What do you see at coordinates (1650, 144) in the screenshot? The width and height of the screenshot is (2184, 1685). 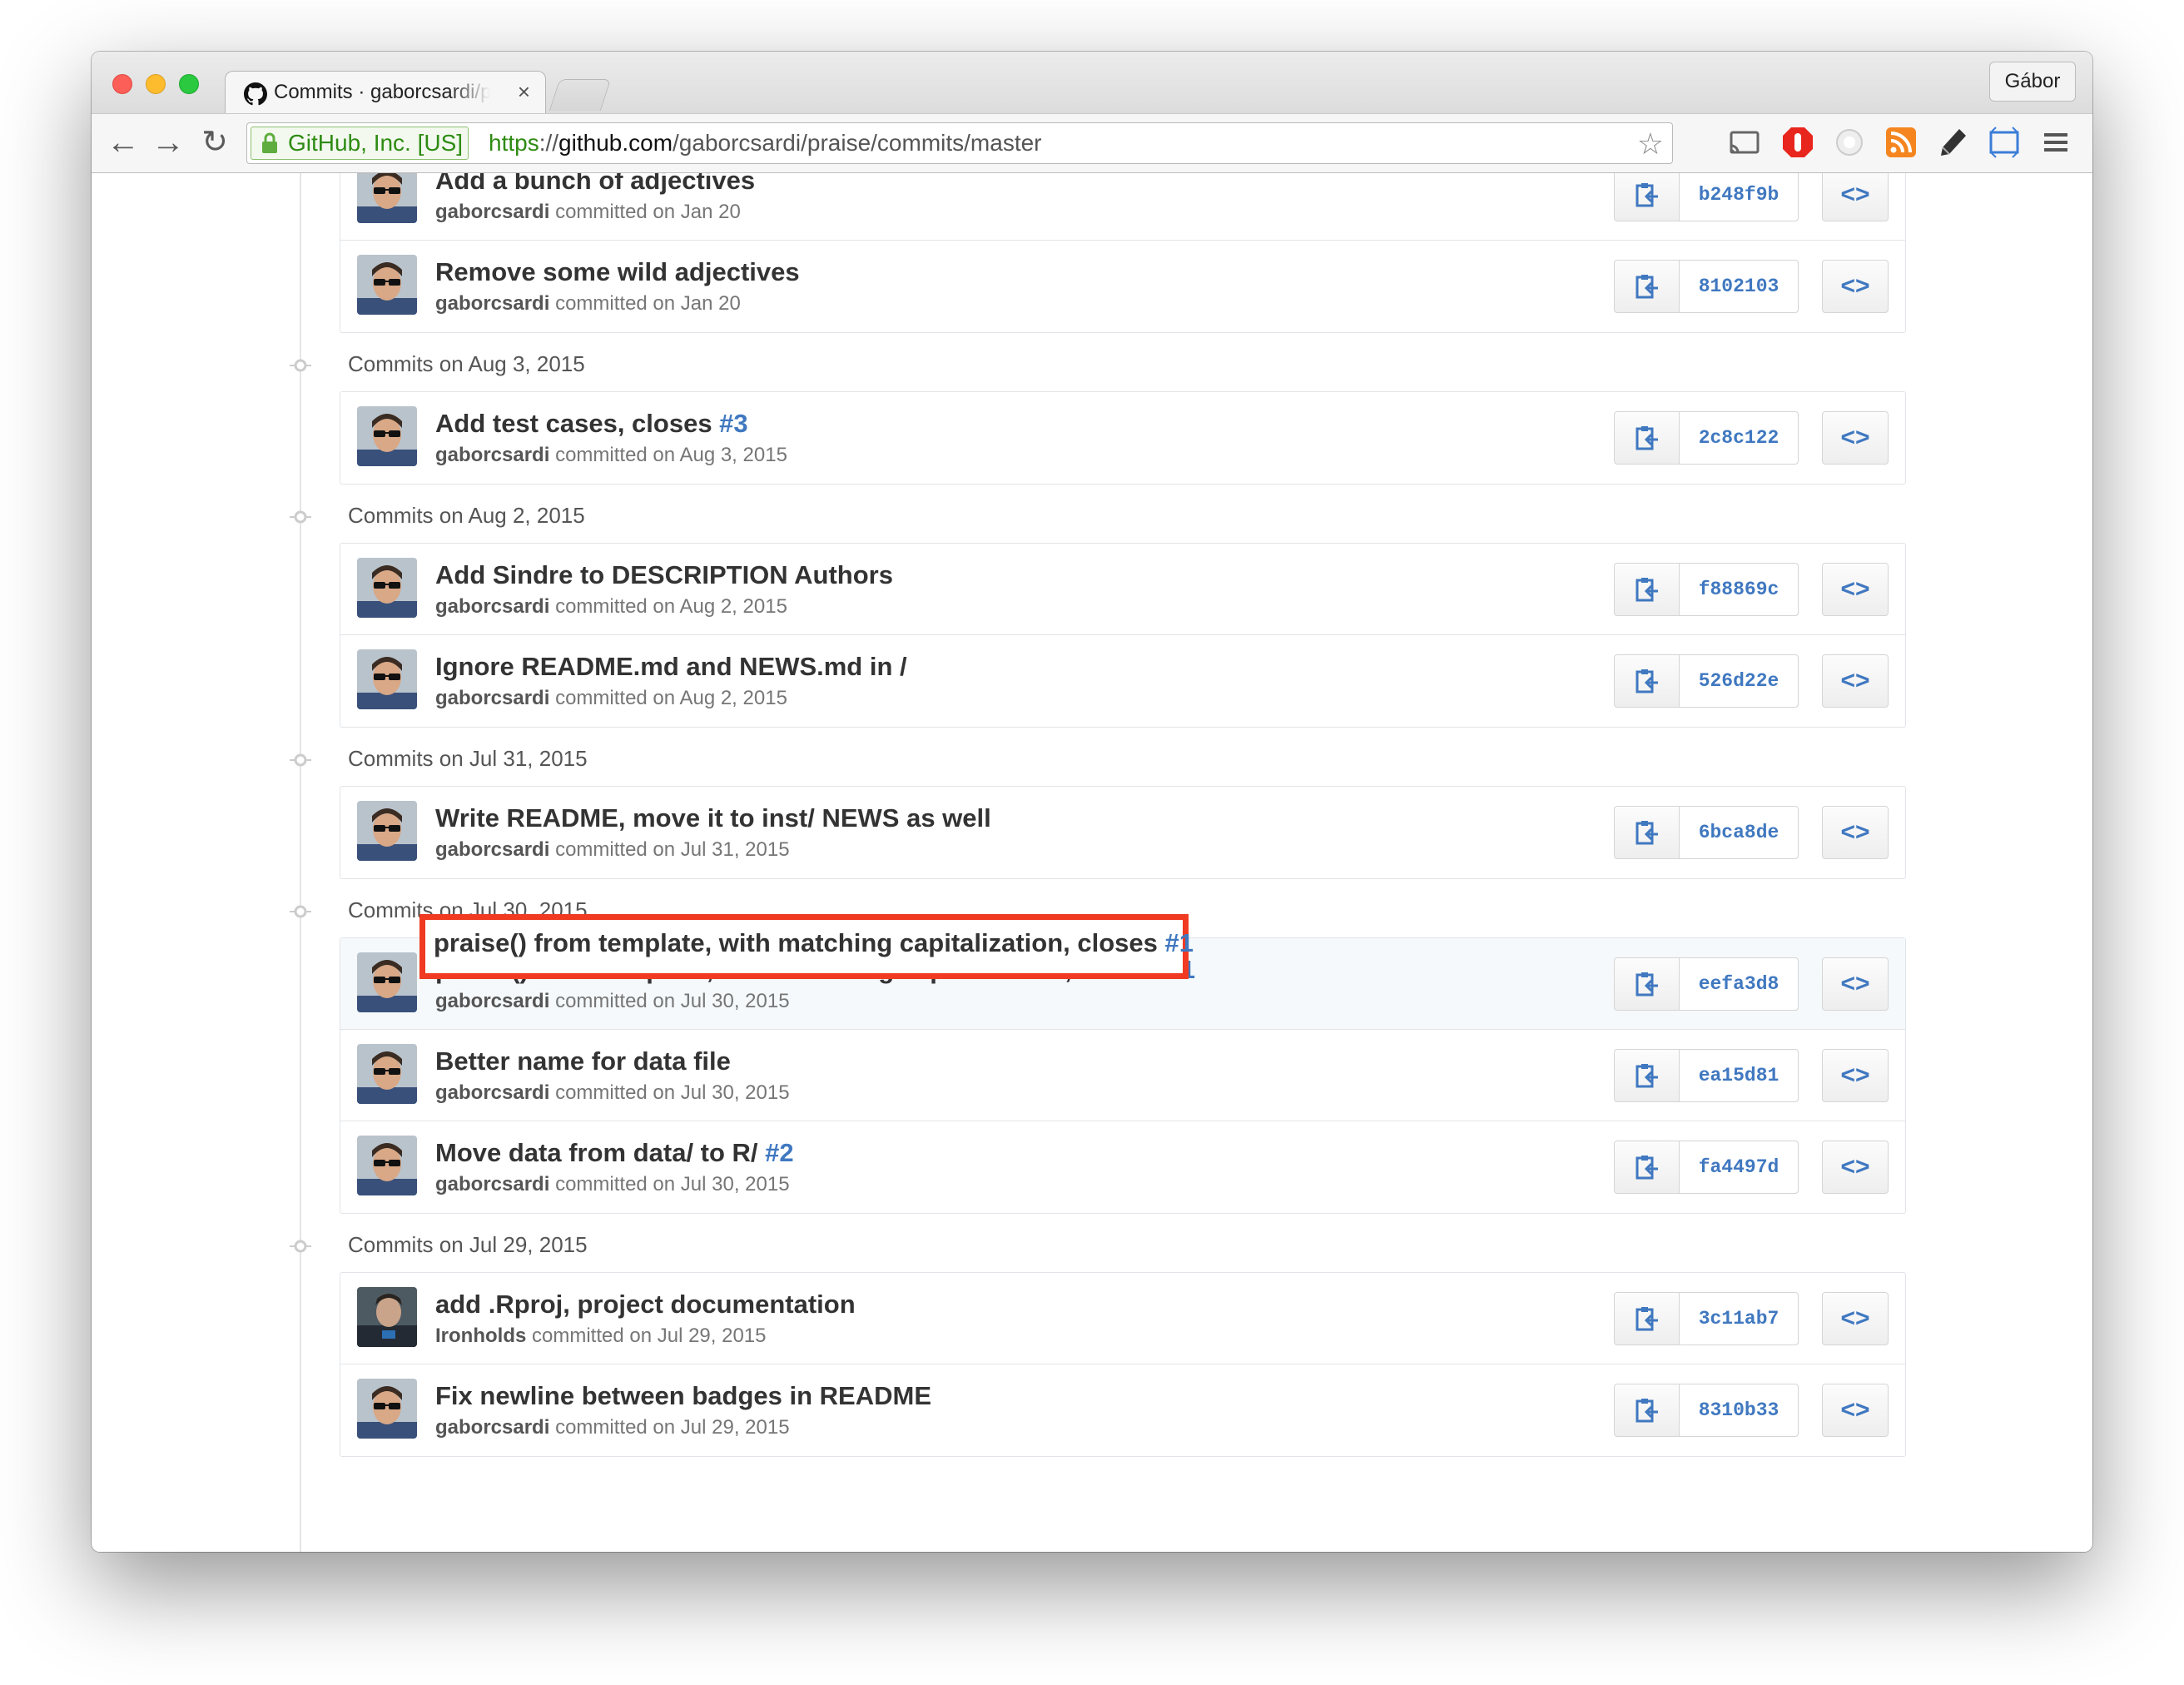 I see `bookmark-star-icon: ☆` at bounding box center [1650, 144].